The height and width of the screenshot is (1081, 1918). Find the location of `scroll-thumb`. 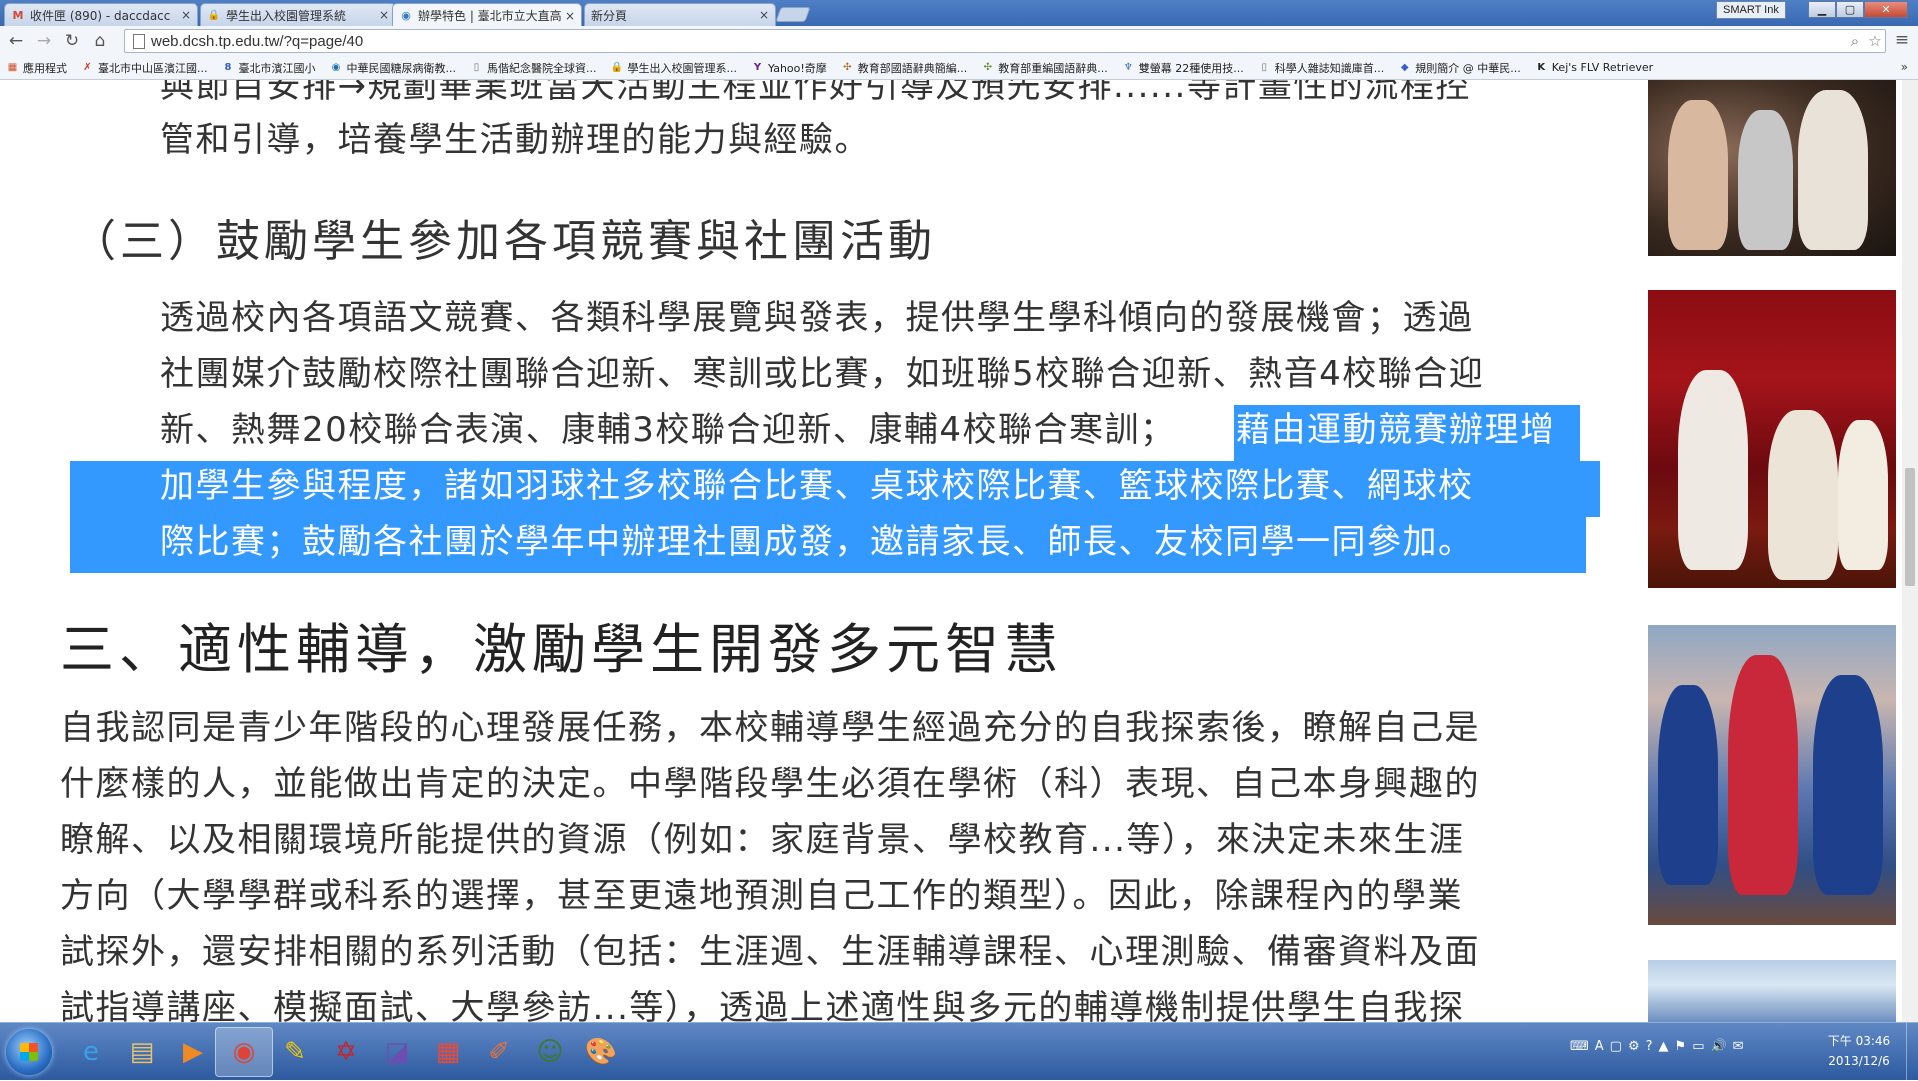

scroll-thumb is located at coordinates (1910, 527).